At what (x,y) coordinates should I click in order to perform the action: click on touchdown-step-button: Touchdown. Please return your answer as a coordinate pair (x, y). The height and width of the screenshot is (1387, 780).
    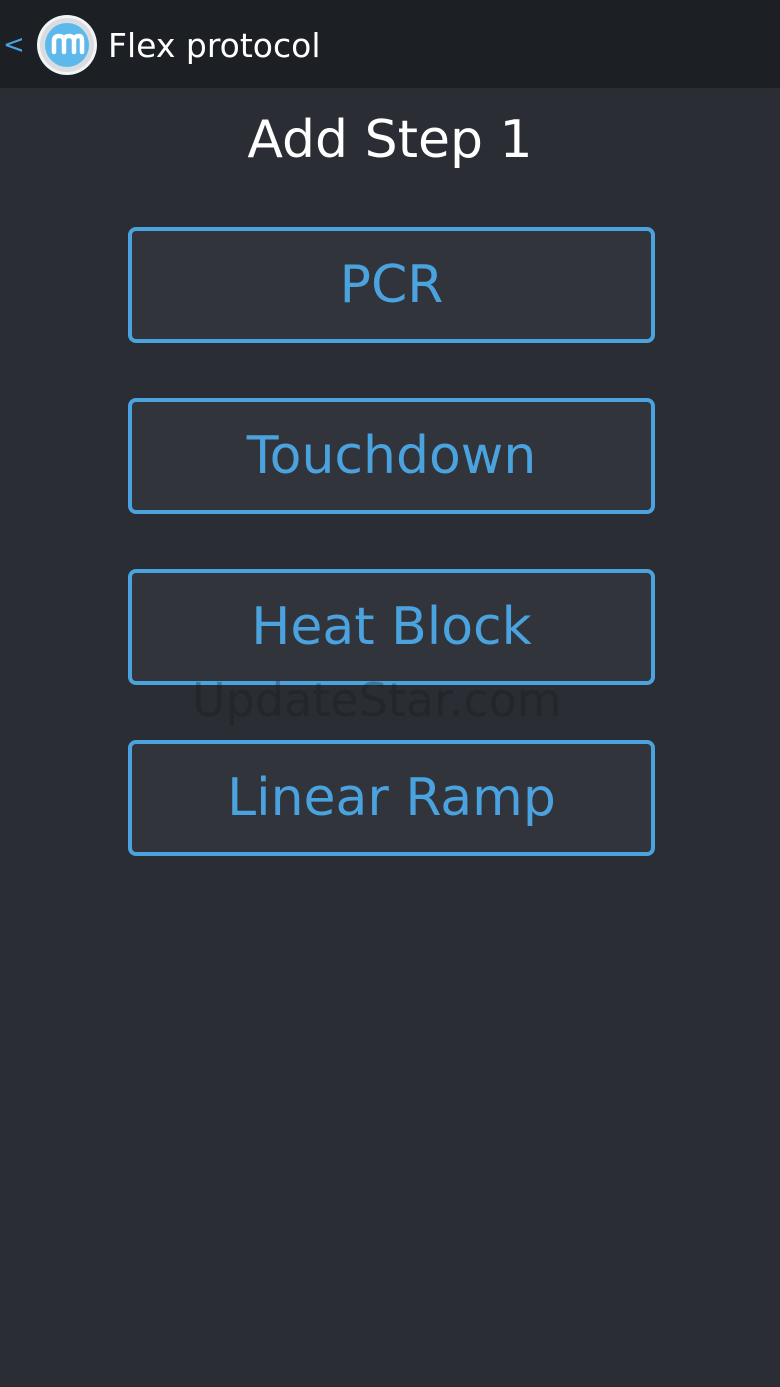
    Looking at the image, I should click on (391, 456).